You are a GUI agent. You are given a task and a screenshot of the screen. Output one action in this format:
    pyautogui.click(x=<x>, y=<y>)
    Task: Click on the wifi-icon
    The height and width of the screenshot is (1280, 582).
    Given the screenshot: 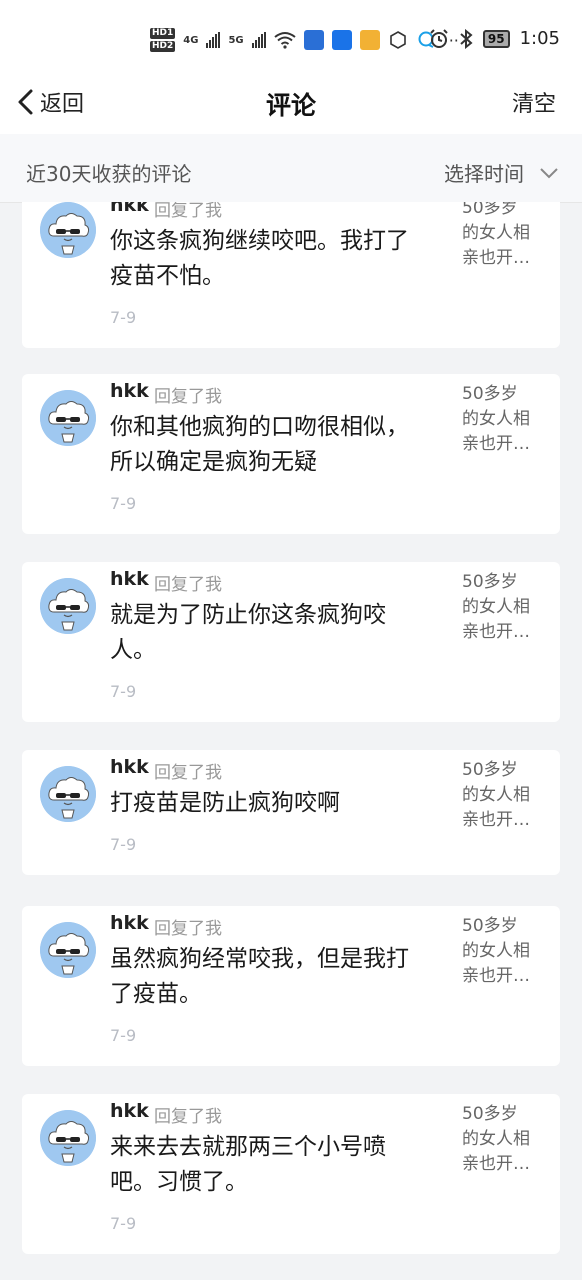 What is the action you would take?
    pyautogui.click(x=284, y=40)
    